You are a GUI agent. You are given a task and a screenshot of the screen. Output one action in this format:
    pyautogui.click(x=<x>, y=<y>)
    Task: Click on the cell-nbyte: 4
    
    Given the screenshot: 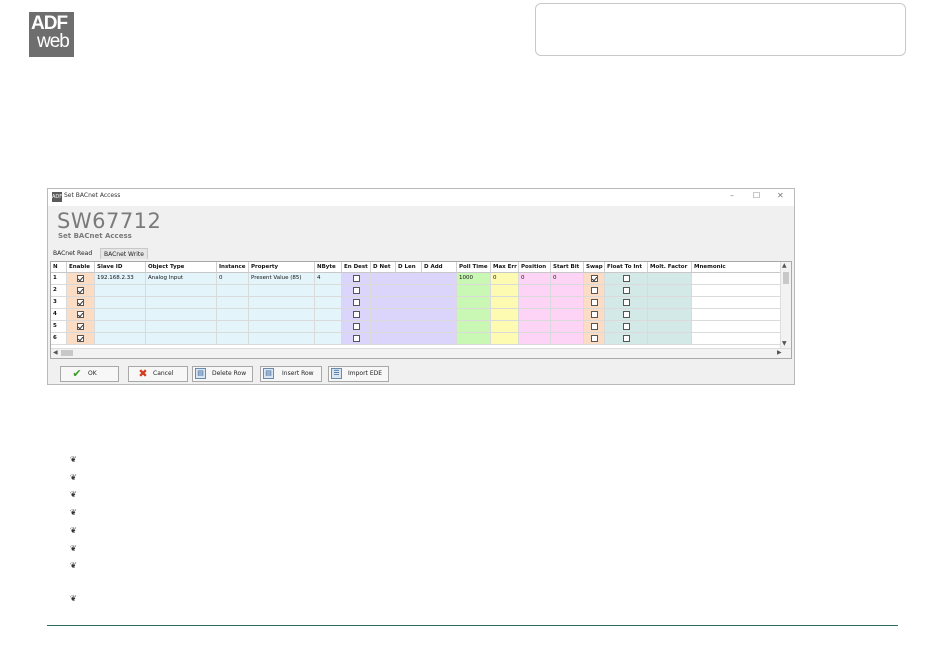 What is the action you would take?
    pyautogui.click(x=328, y=279)
    